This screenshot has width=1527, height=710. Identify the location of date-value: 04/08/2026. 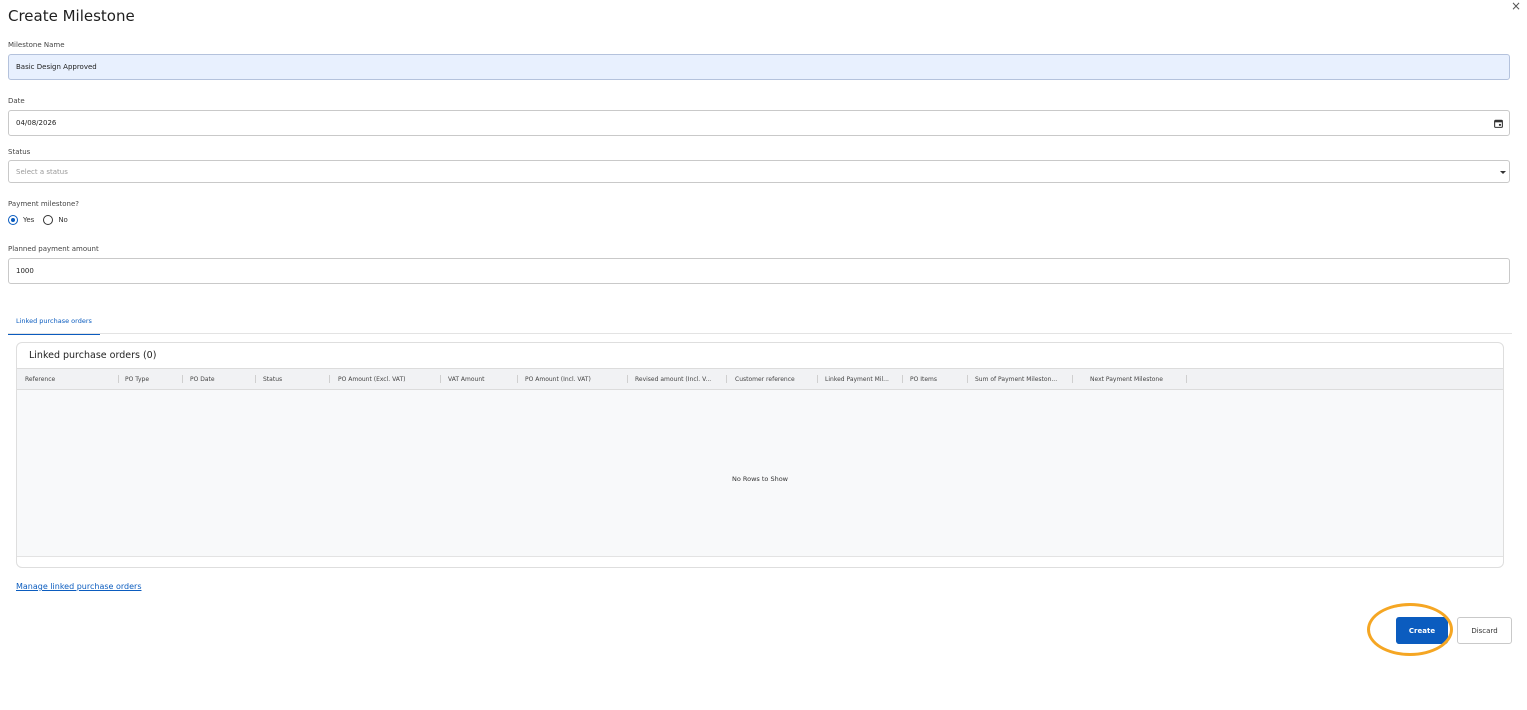
(36, 123).